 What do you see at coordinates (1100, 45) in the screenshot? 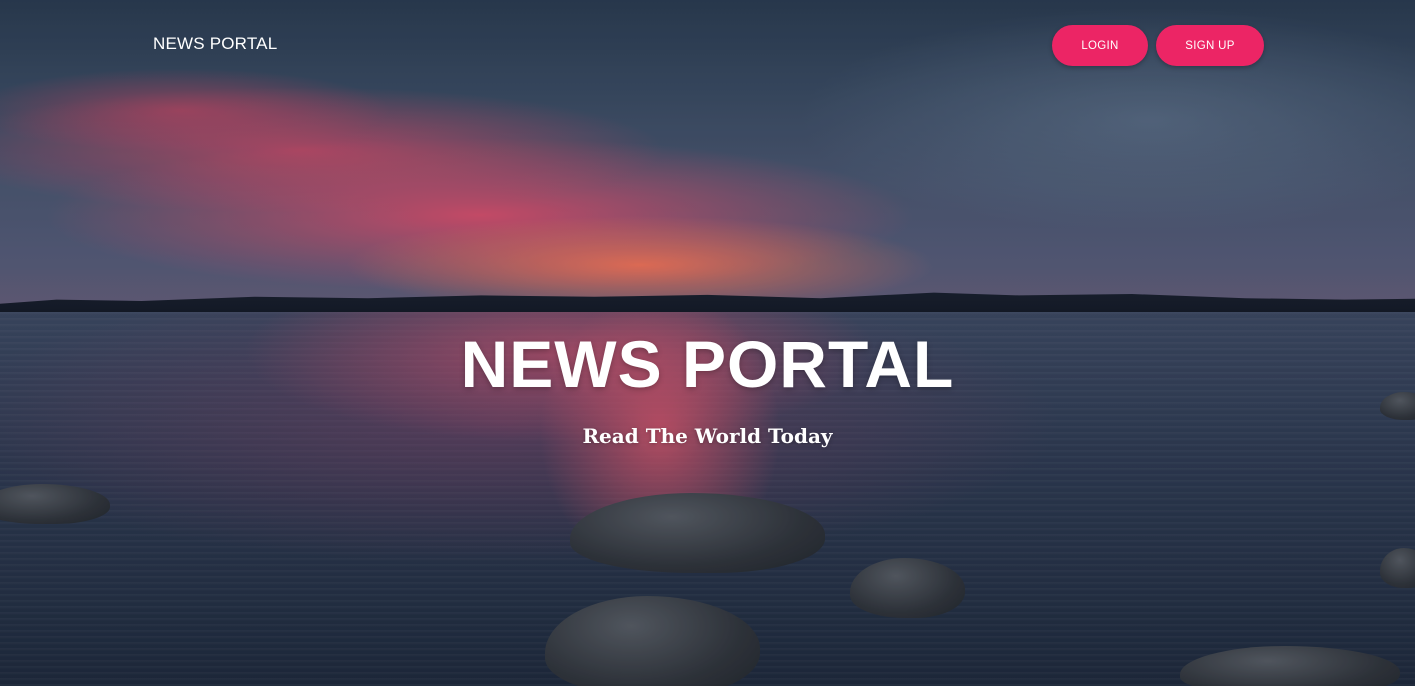
I see `login-button: LOGIN` at bounding box center [1100, 45].